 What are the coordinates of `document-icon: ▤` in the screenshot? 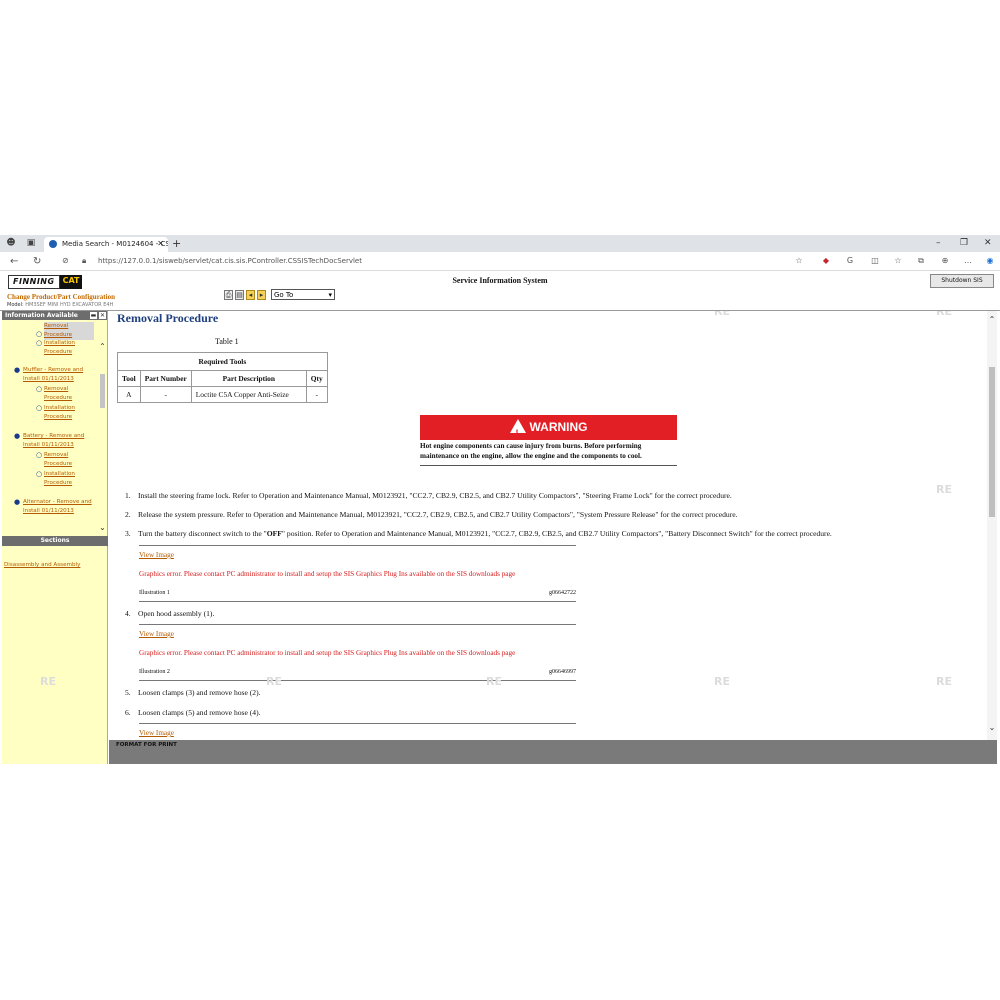 It's located at (239, 294).